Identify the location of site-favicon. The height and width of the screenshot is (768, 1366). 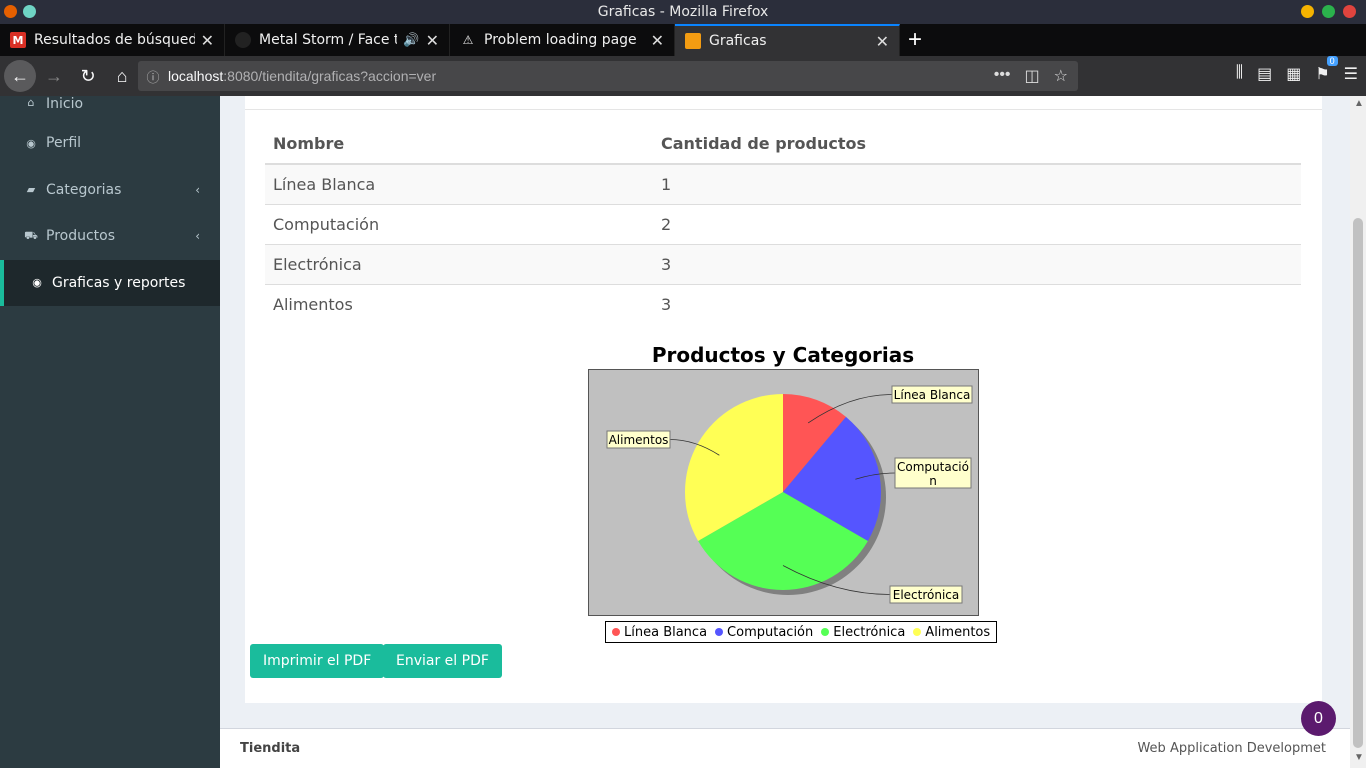
(693, 41).